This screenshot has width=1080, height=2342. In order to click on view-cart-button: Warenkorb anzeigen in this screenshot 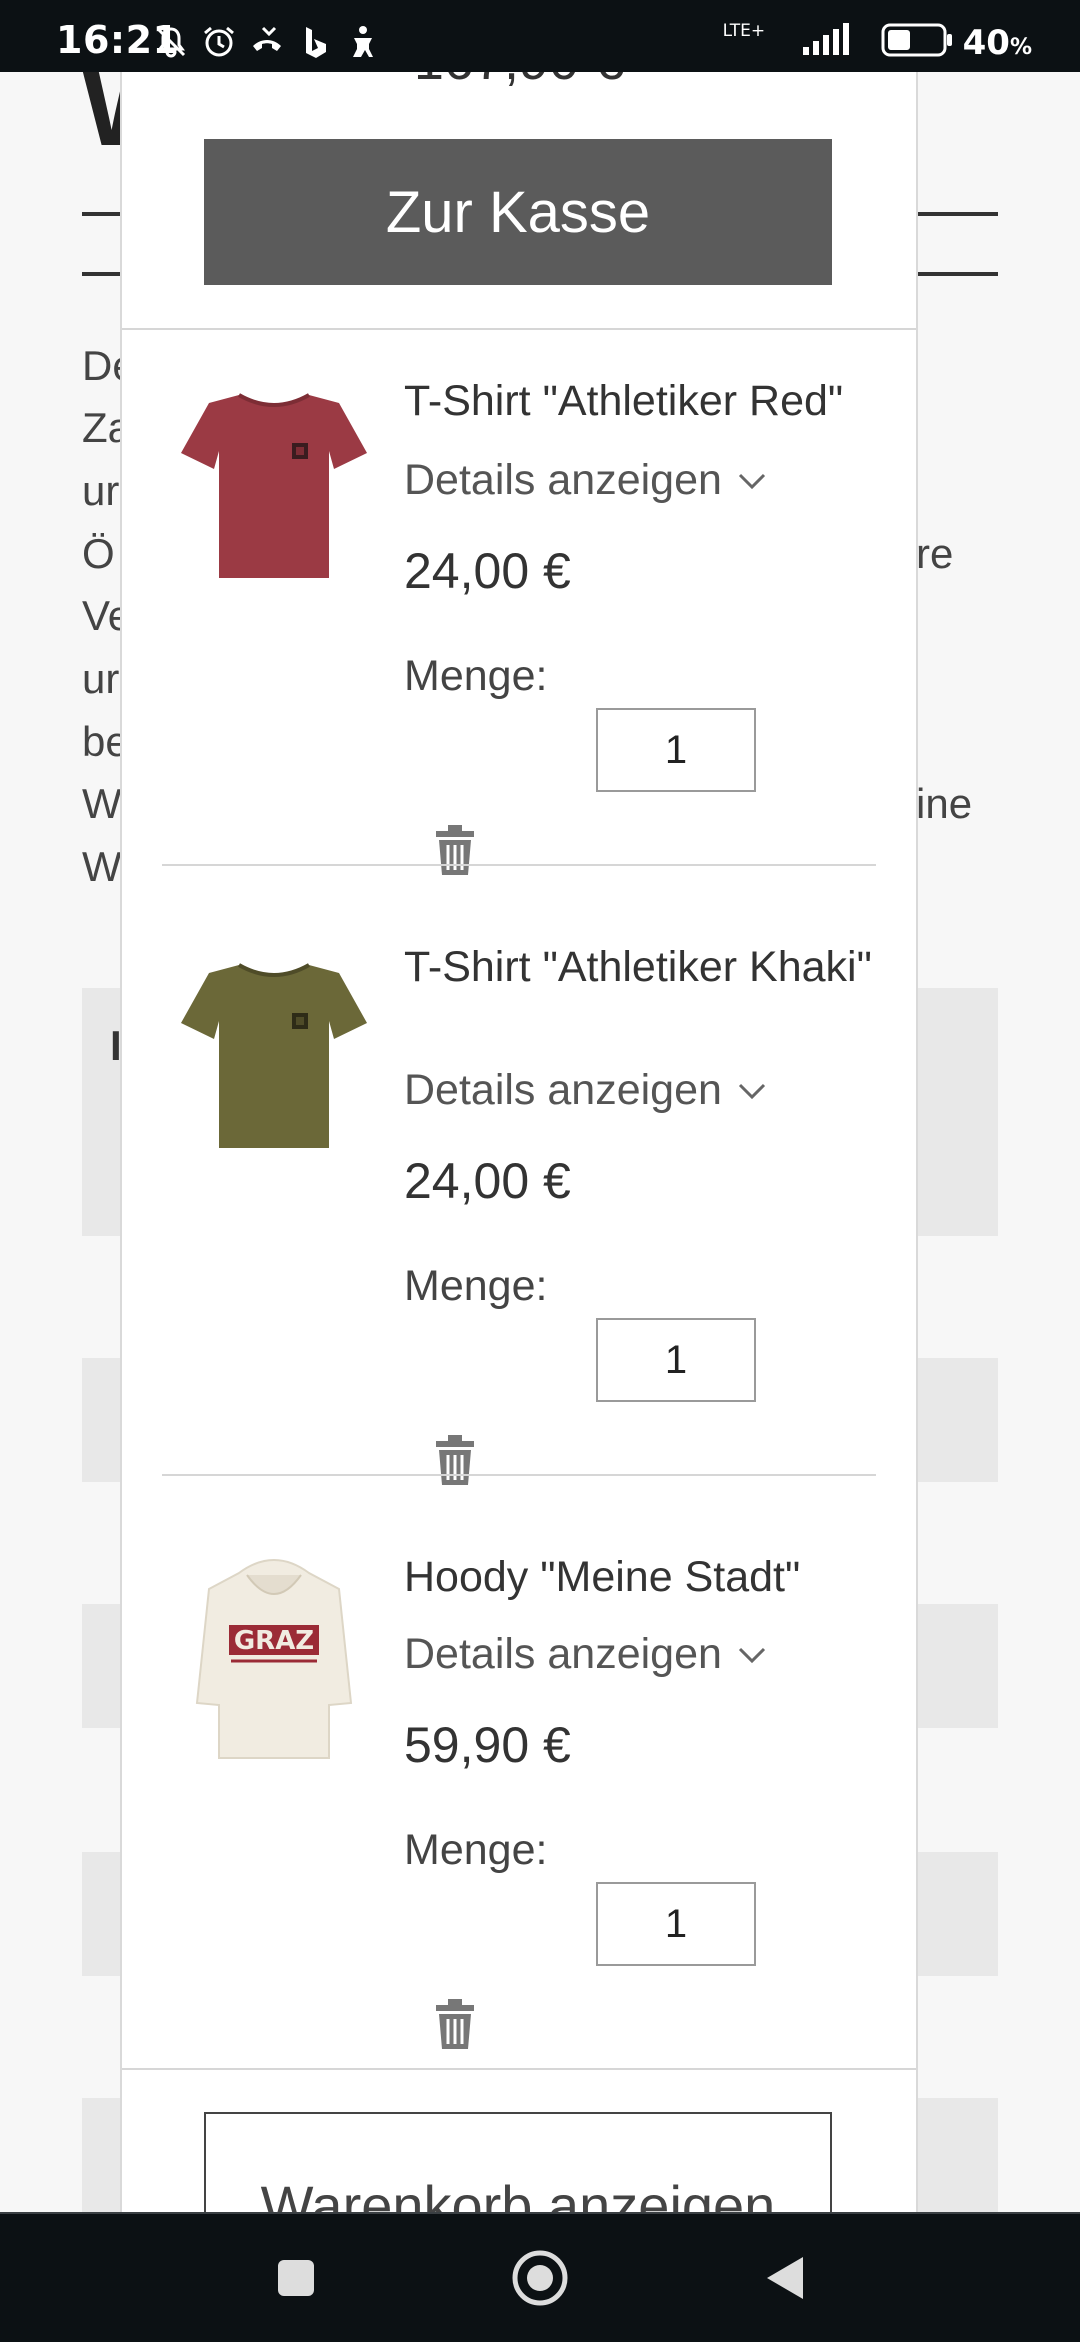, I will do `click(518, 2162)`.